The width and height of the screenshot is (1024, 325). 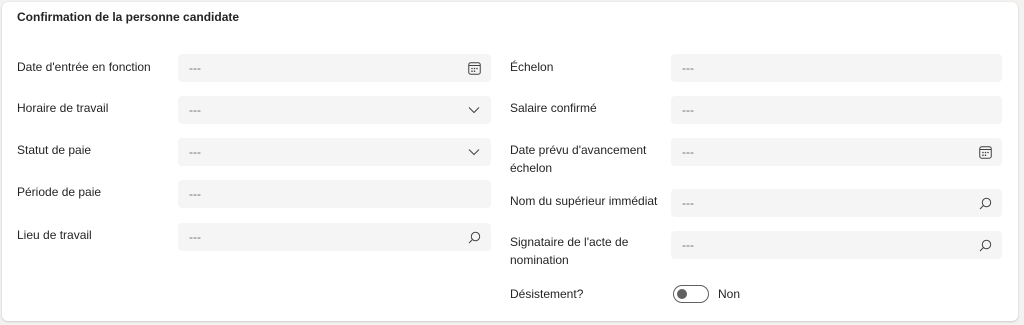 I want to click on horaire-value: ---, so click(x=195, y=110).